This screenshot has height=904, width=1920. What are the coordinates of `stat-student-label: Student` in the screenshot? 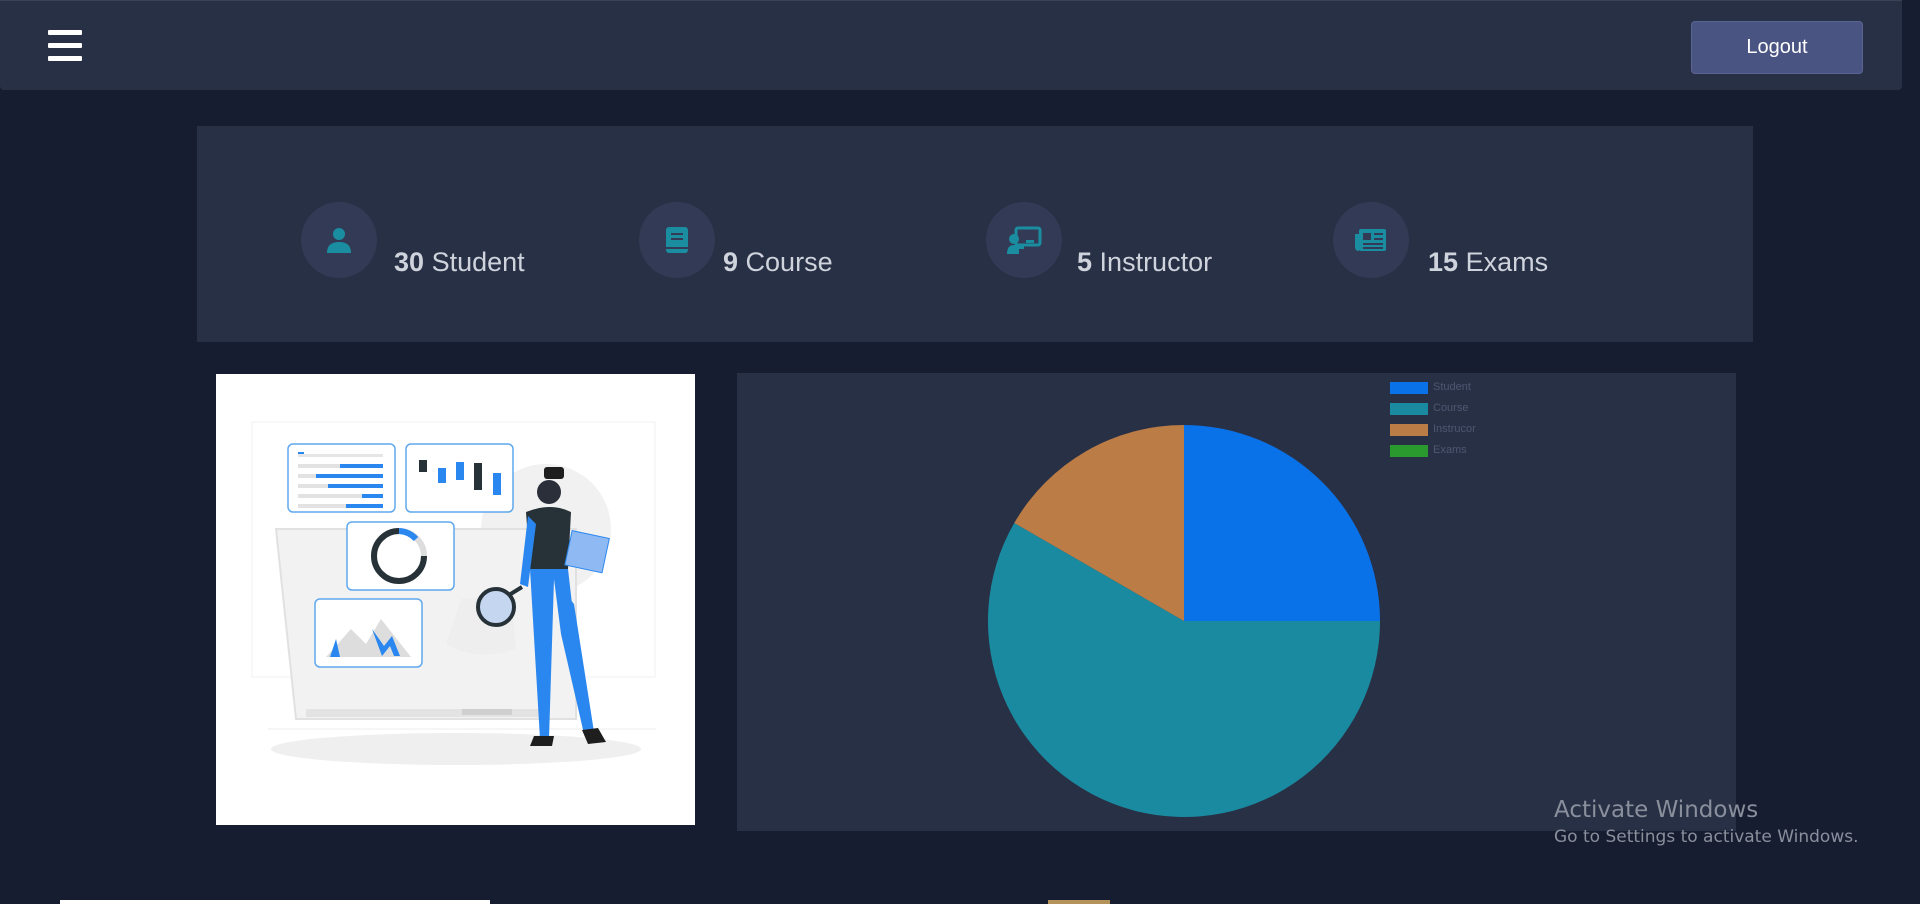 It's located at (478, 262).